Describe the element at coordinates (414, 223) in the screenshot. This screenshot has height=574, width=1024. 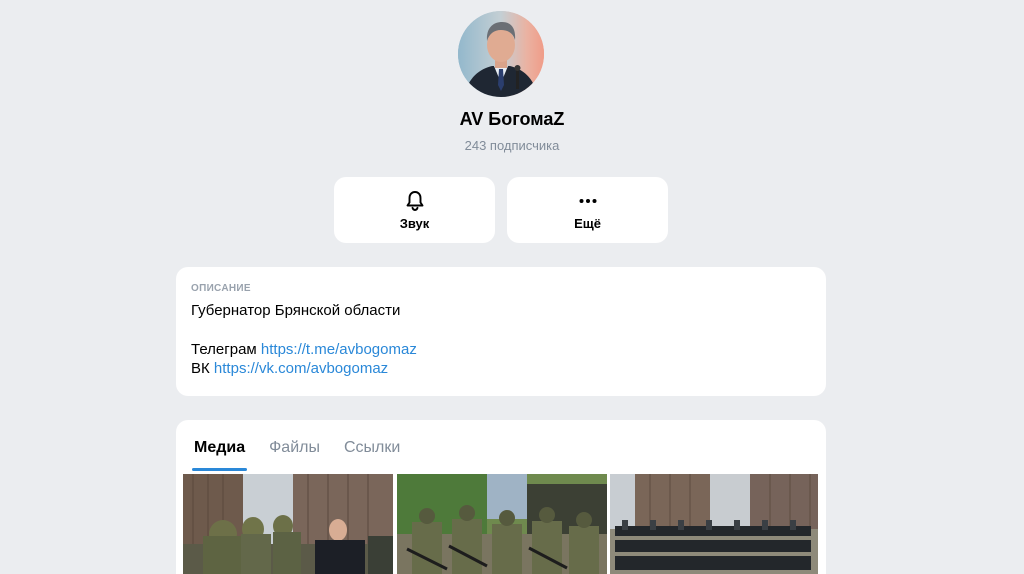
I see `sound-button-label: Звук` at that location.